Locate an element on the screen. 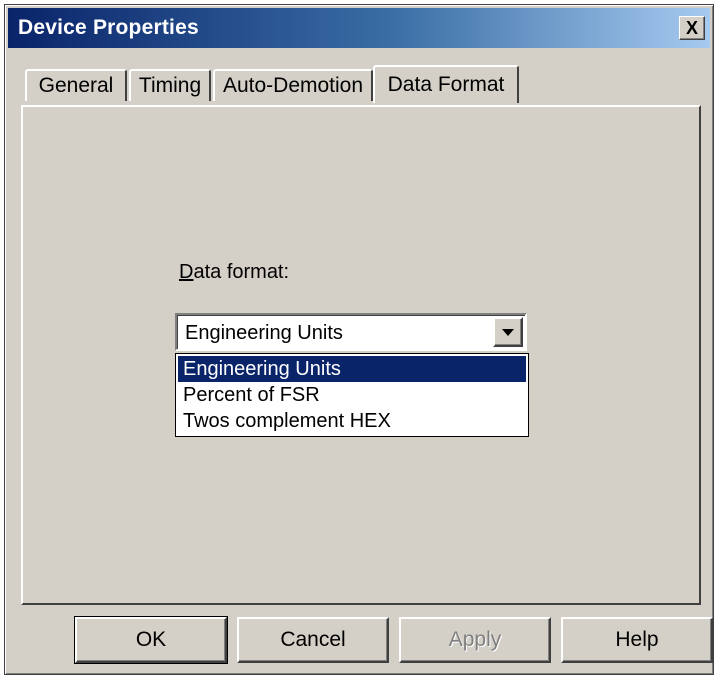  data-format-label-text: ata format: is located at coordinates (241, 272).